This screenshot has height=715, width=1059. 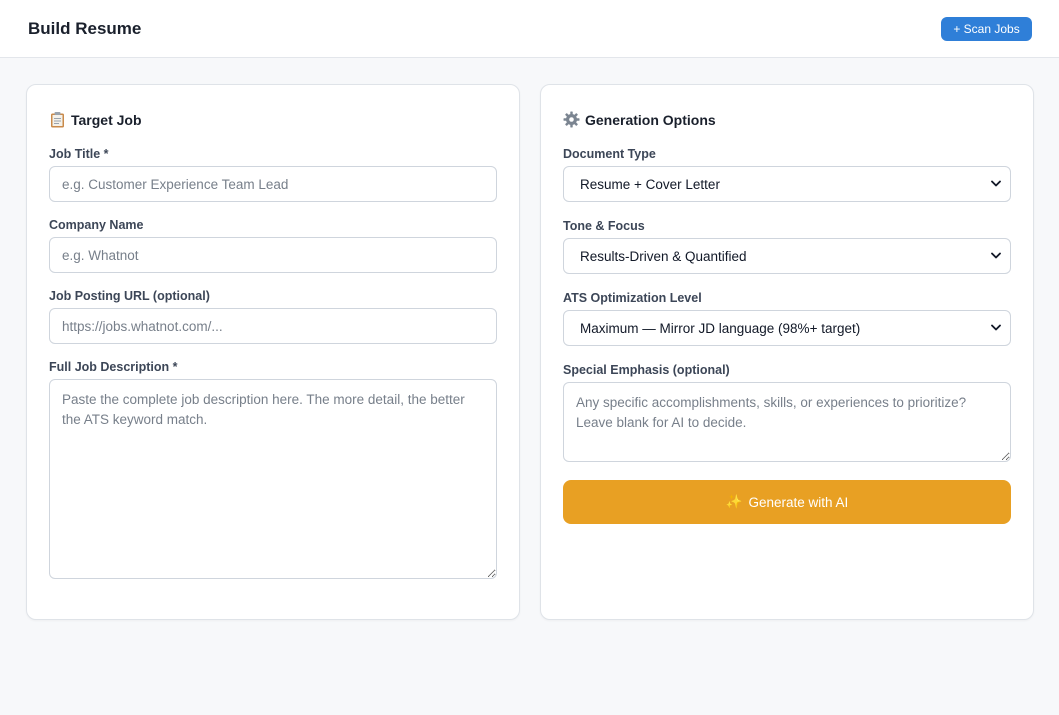 I want to click on job-url-label: Job Posting URL (optional), so click(x=129, y=296).